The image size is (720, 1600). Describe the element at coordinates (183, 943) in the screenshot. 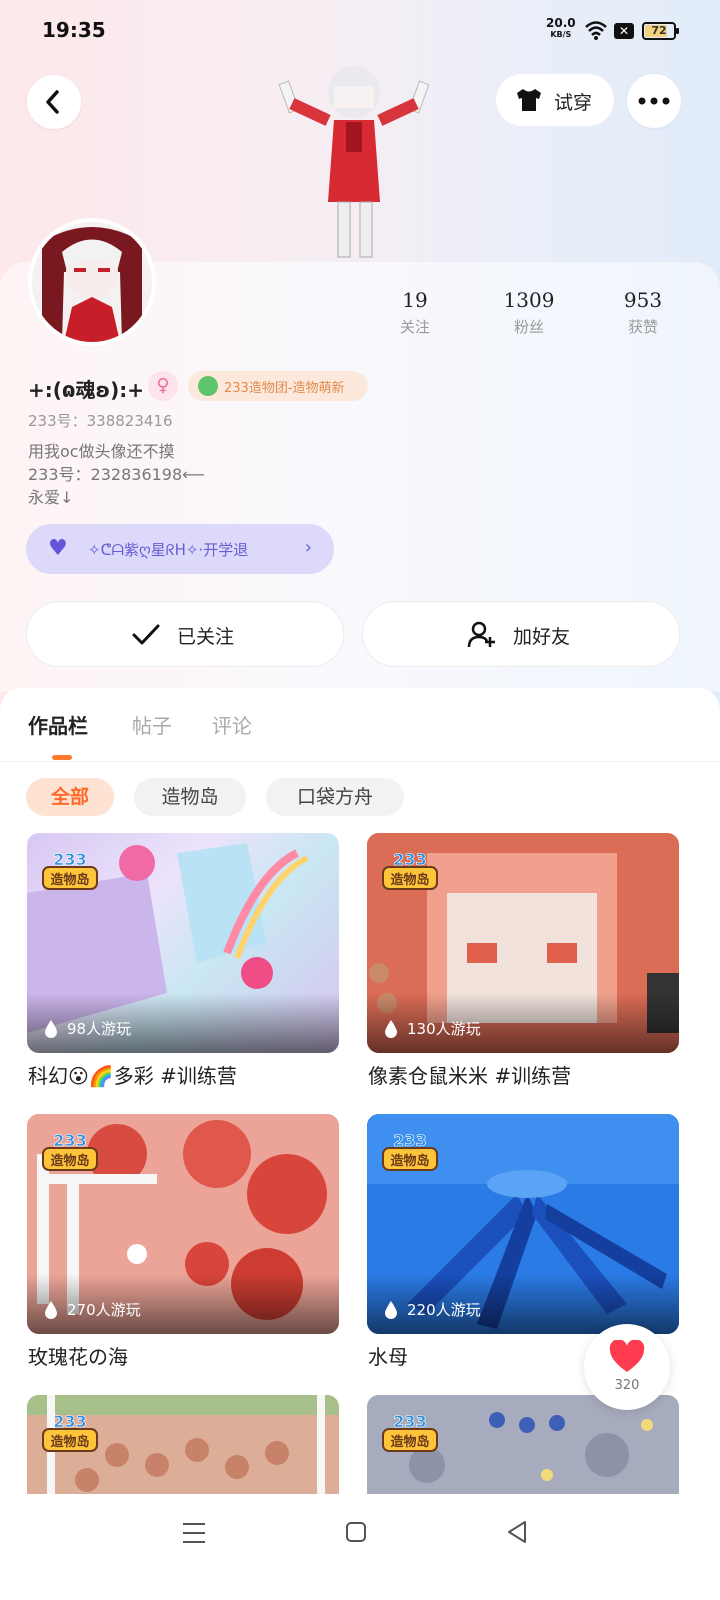

I see `game-card: 233 造物岛 98人游玩` at that location.